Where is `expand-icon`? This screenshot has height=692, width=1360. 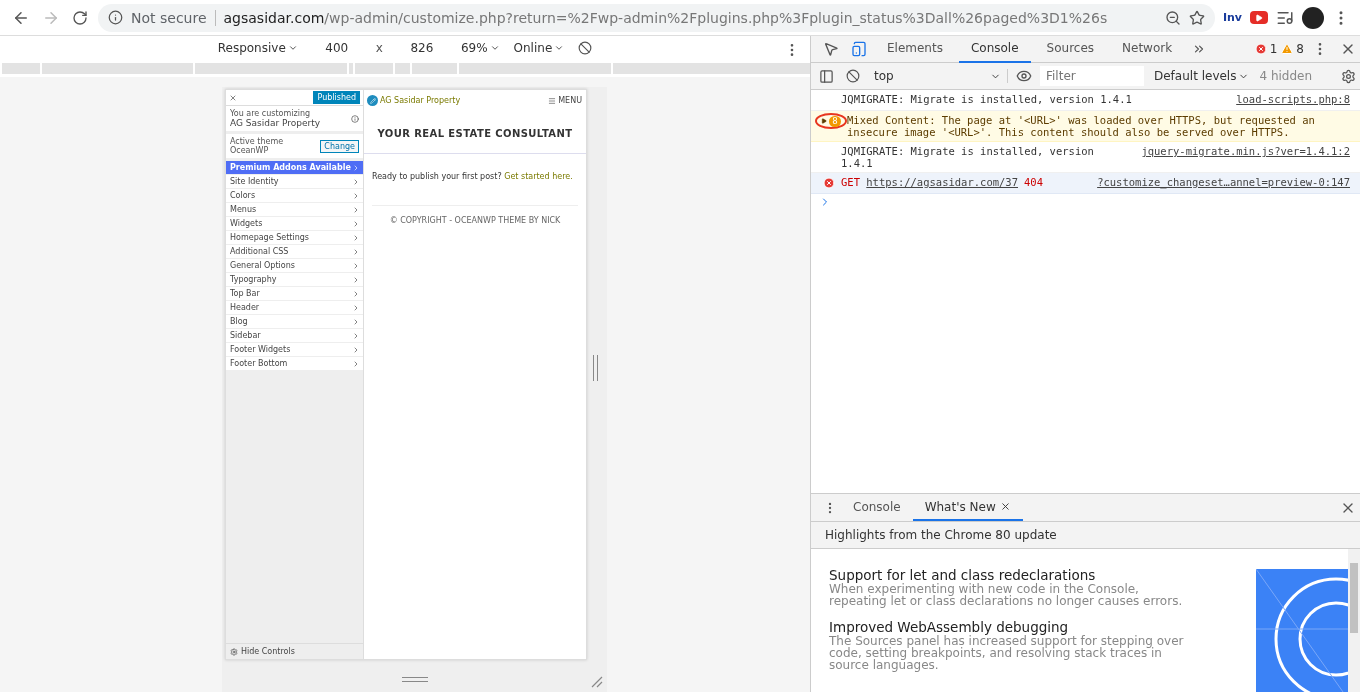 expand-icon is located at coordinates (824, 121).